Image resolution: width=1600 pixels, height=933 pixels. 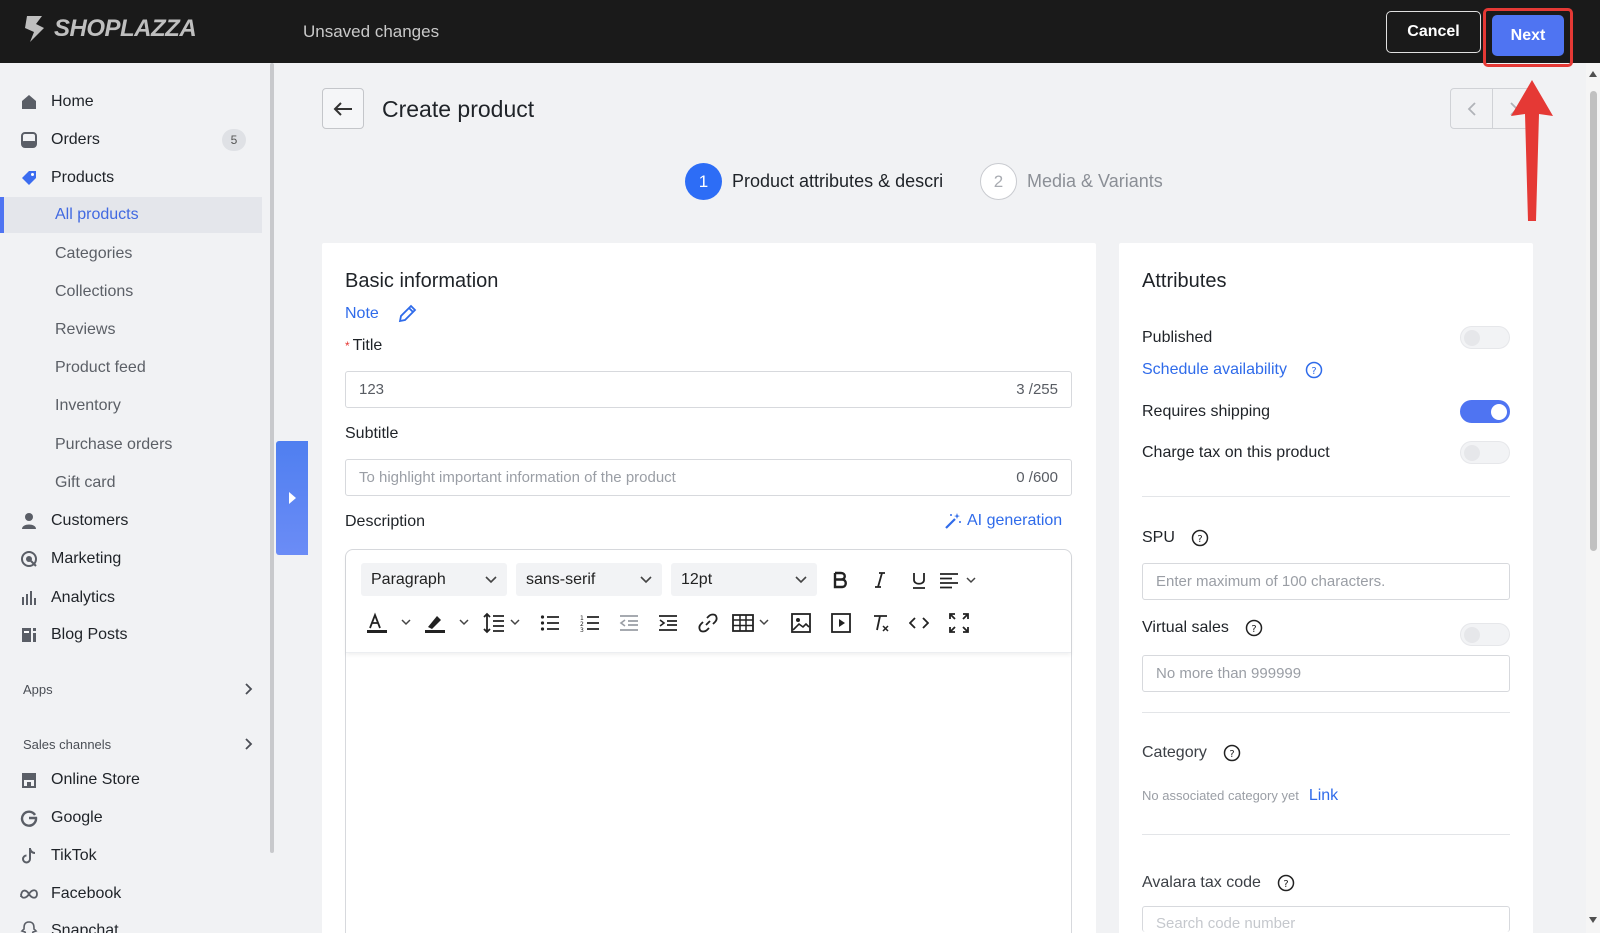 What do you see at coordinates (133, 330) in the screenshot?
I see `sidebar-subitem-reviews: Reviews` at bounding box center [133, 330].